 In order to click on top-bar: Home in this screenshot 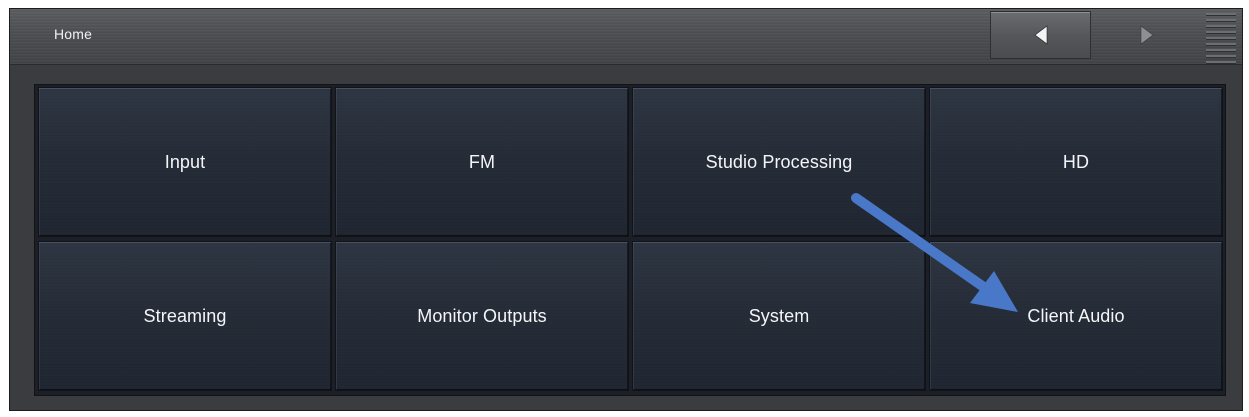, I will do `click(626, 37)`.